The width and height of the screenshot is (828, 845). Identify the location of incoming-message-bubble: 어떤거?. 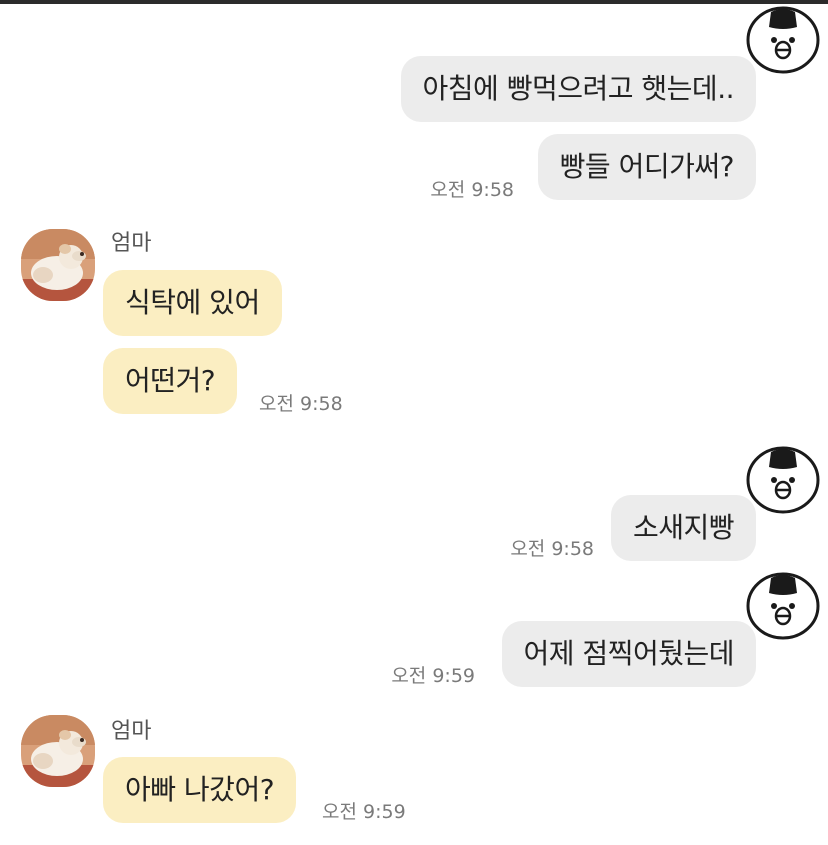
(170, 381).